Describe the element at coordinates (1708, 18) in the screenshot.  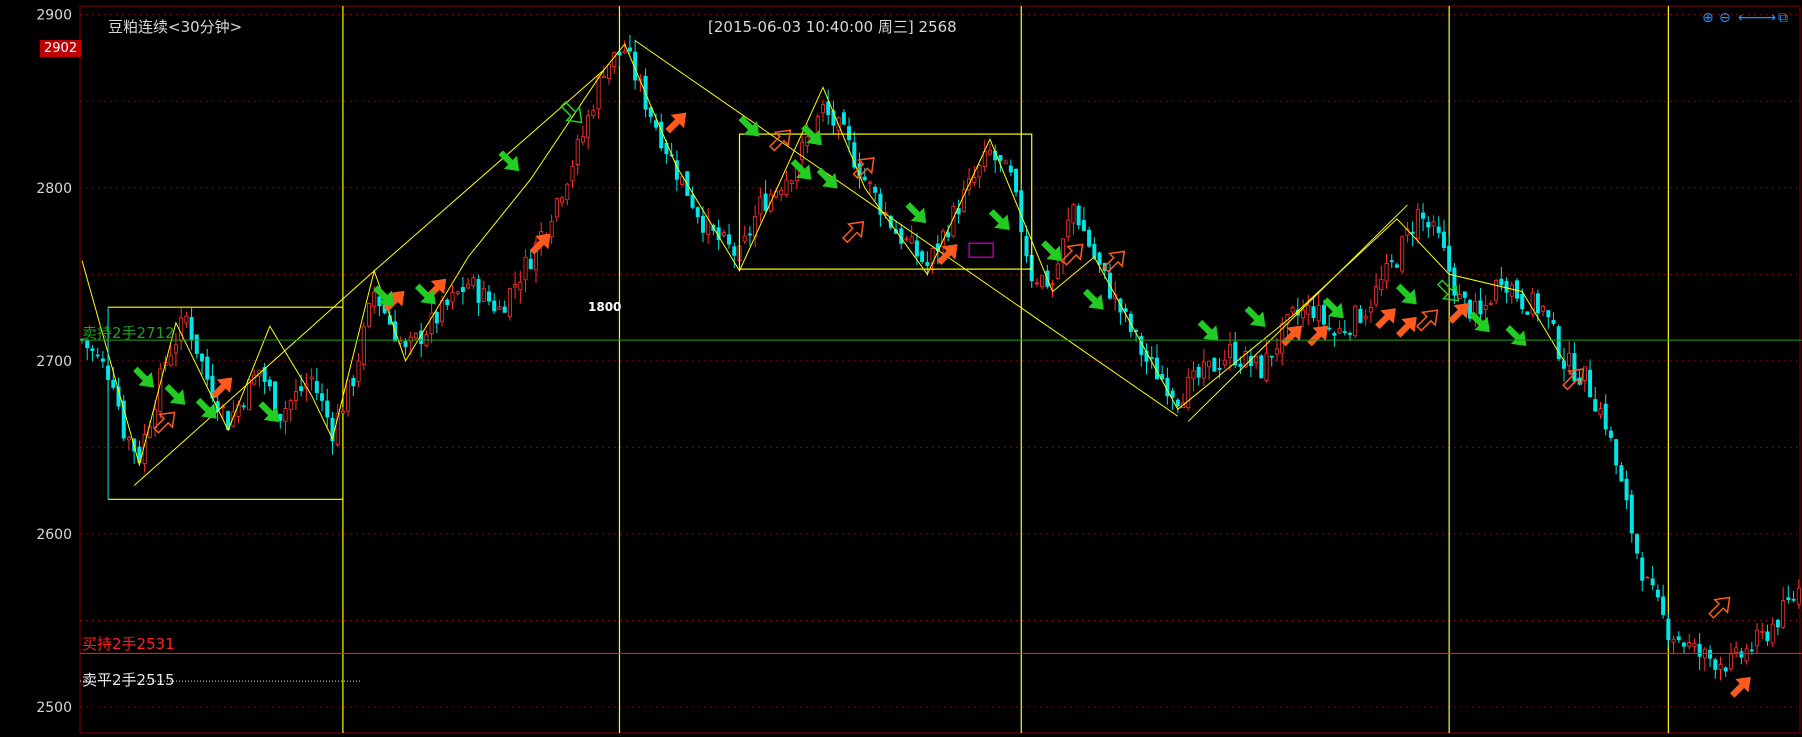
I see `zoom-in-icon: ⊕` at that location.